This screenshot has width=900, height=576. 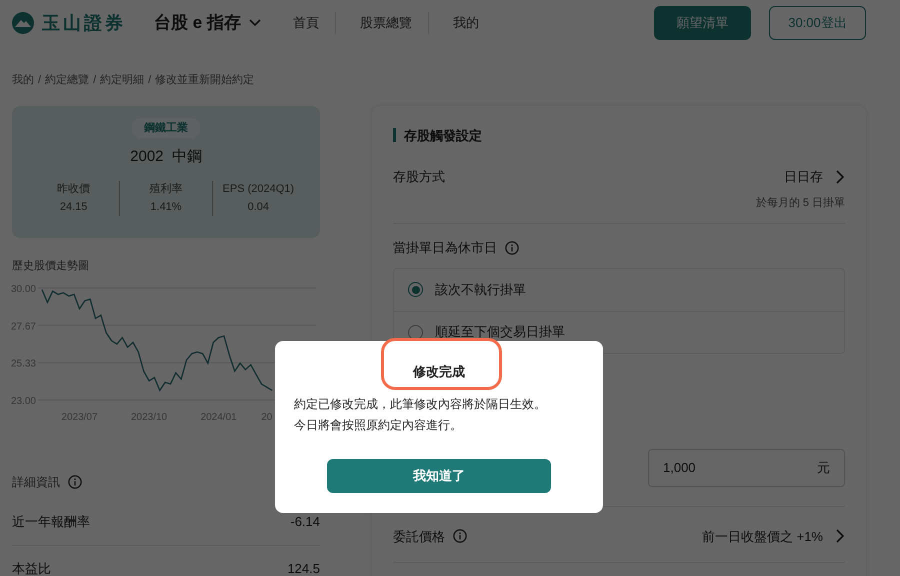 I want to click on chevron-down-icon, so click(x=254, y=23).